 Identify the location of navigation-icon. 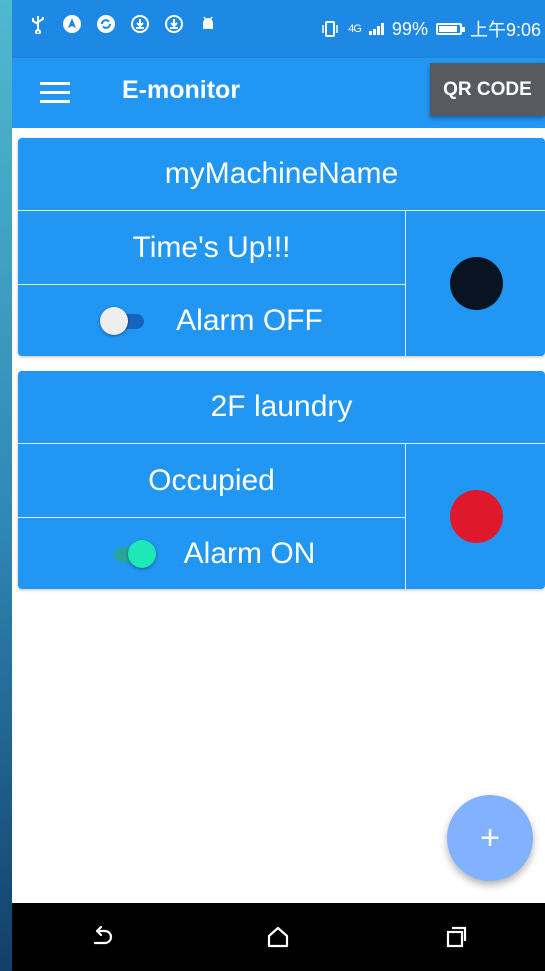
(72, 24).